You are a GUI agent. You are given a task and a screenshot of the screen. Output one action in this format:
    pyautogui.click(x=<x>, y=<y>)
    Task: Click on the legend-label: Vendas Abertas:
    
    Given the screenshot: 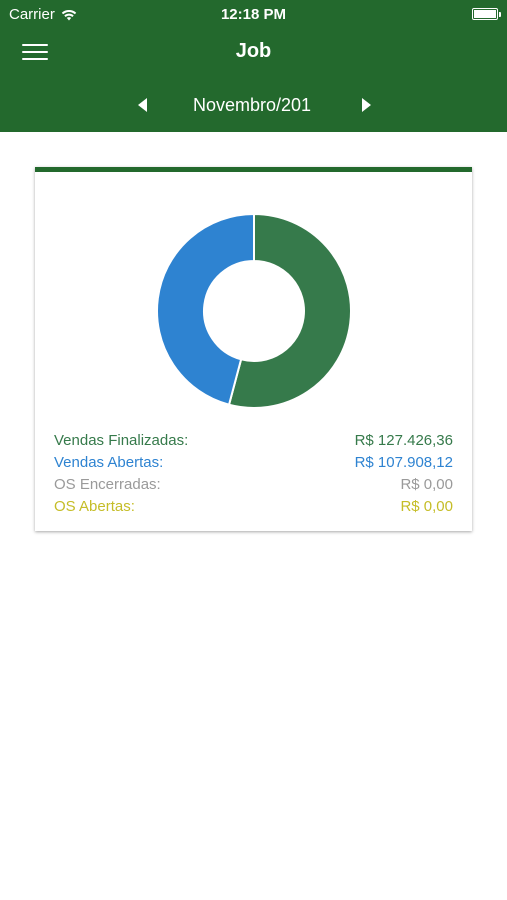 What is the action you would take?
    pyautogui.click(x=109, y=462)
    